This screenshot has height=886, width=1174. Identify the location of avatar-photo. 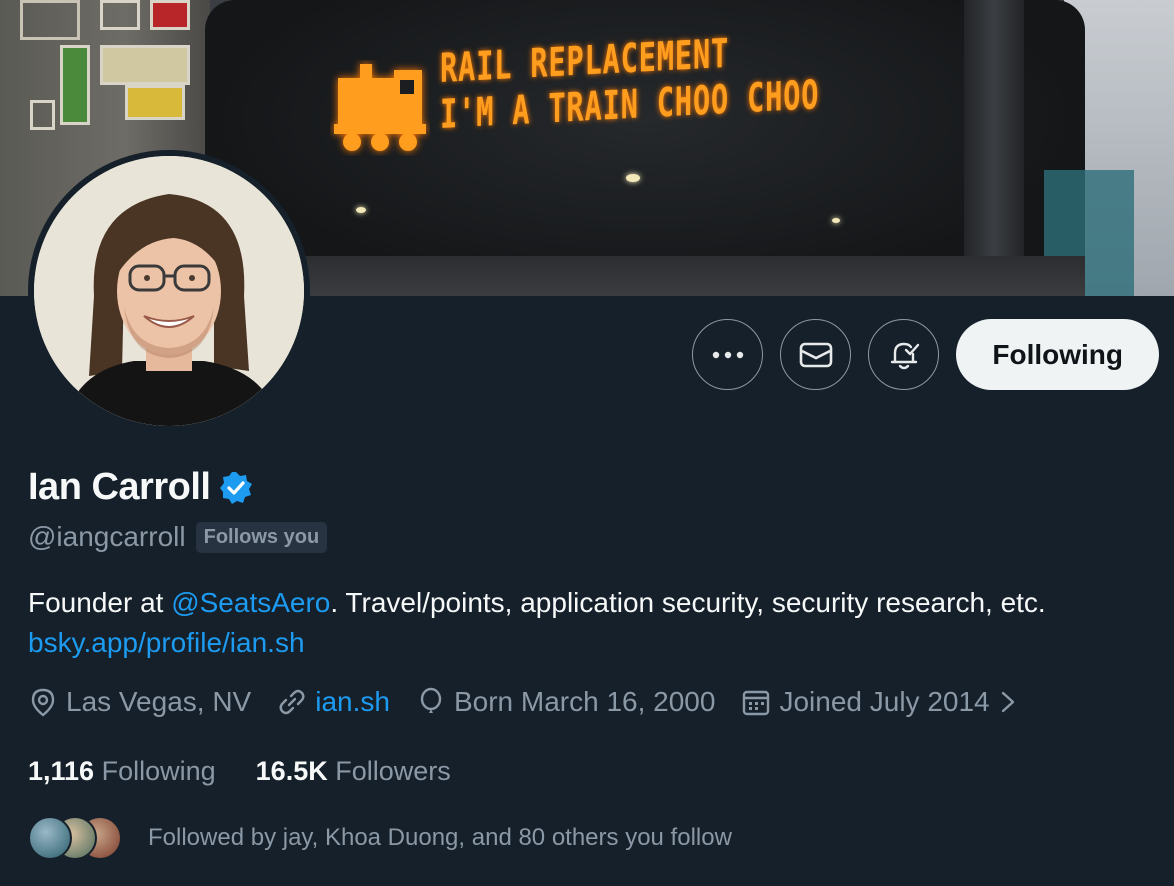
(169, 291).